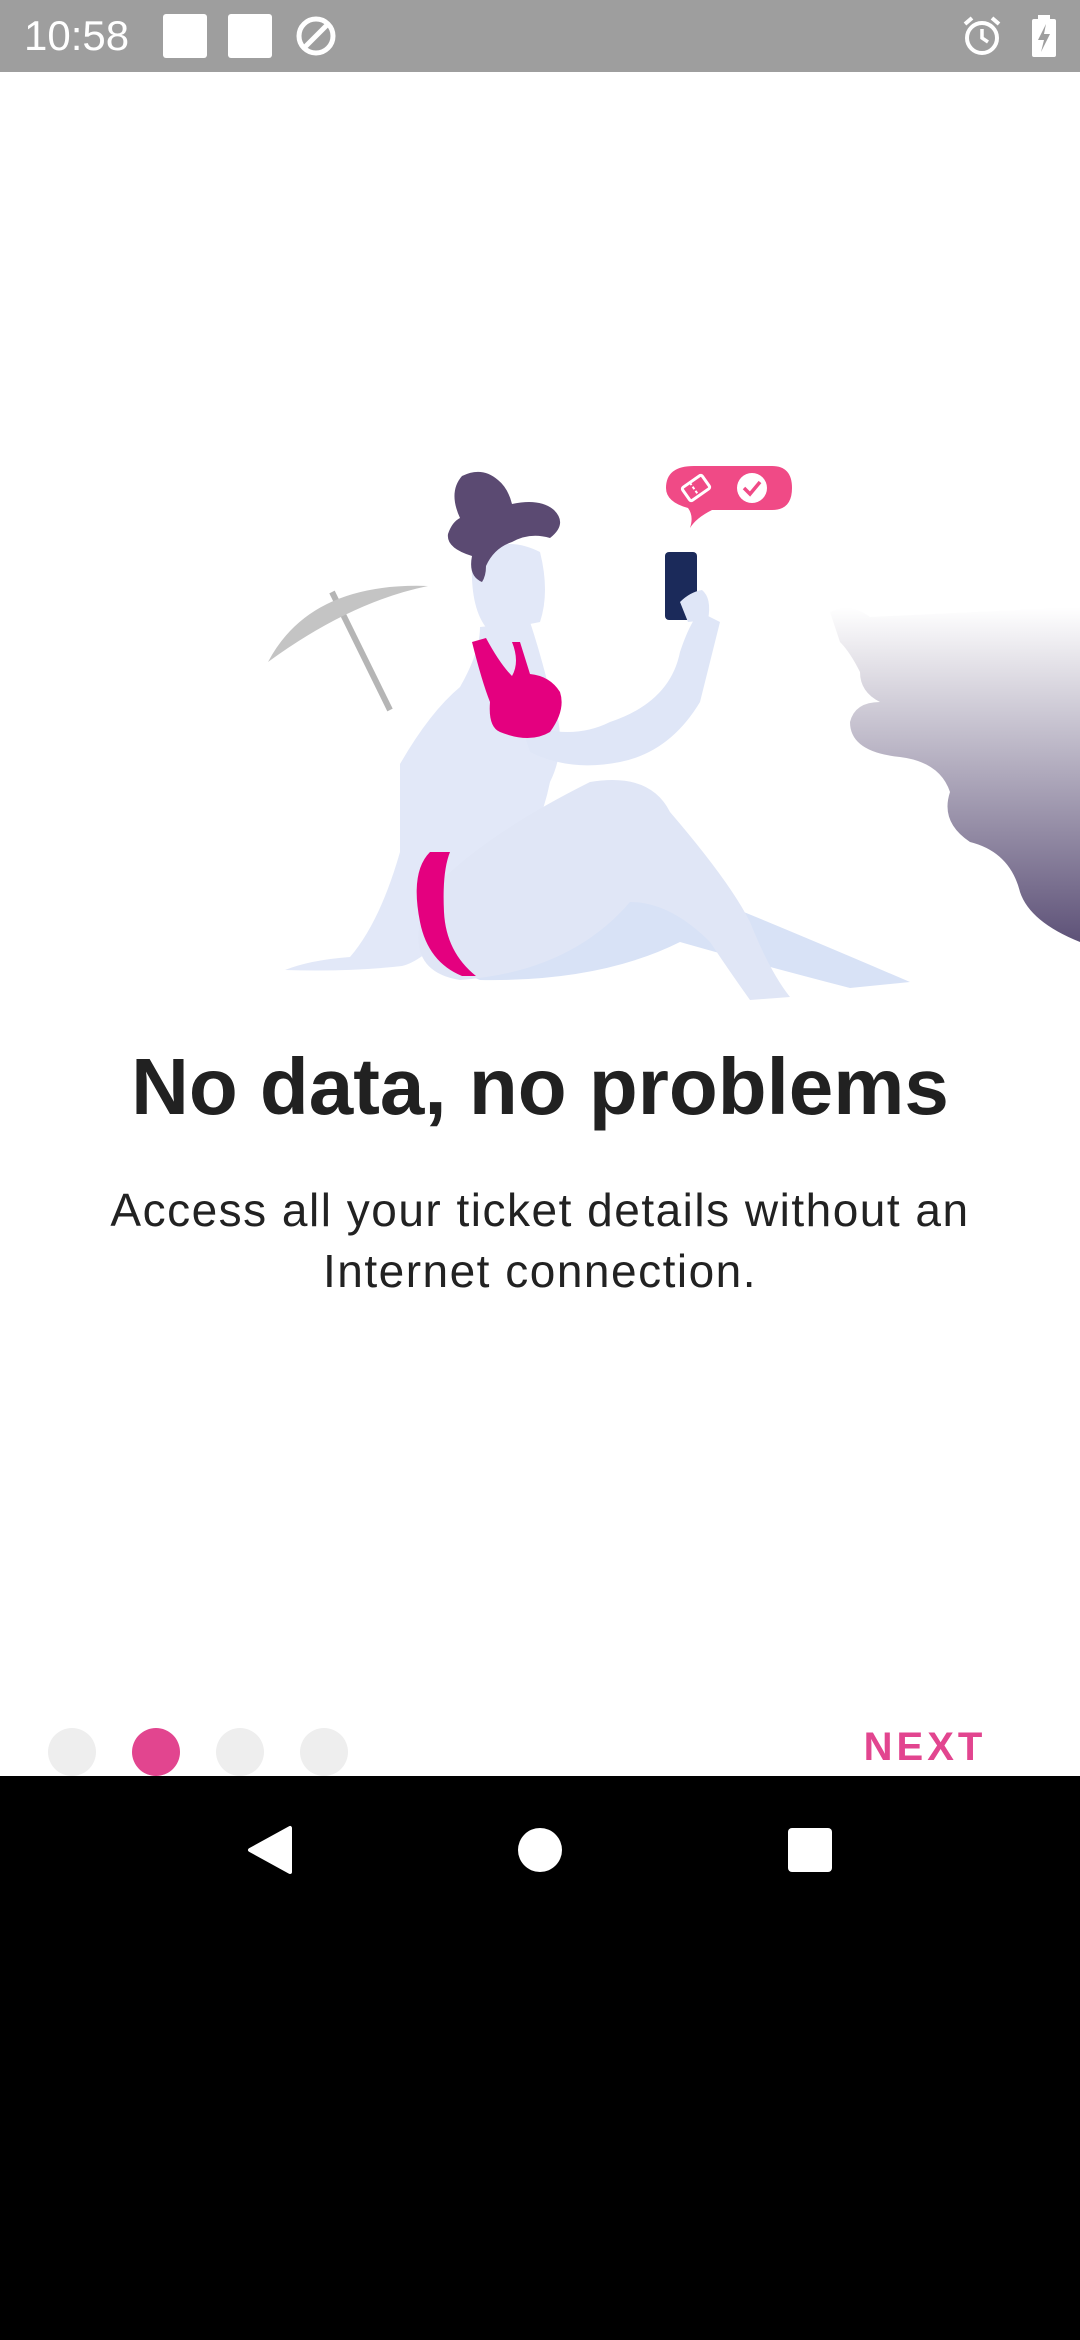  I want to click on recents-icon, so click(810, 1850).